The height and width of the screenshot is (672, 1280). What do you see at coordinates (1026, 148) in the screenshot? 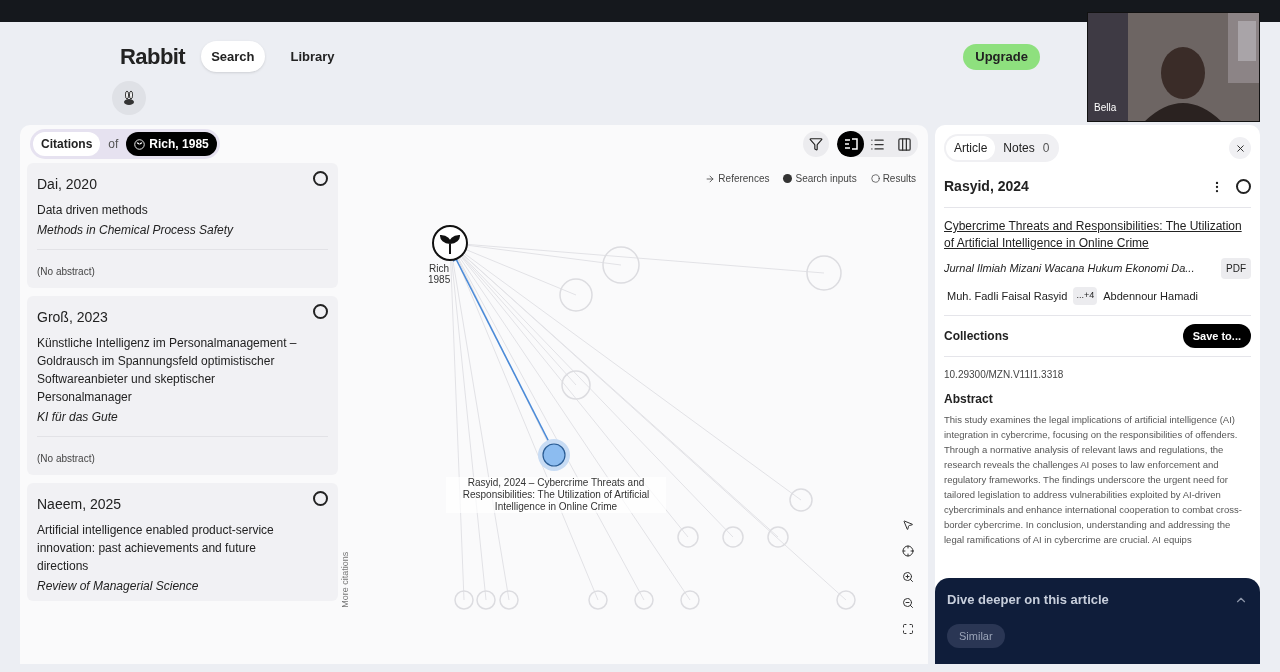
I see `panel-tab: Notes 0` at bounding box center [1026, 148].